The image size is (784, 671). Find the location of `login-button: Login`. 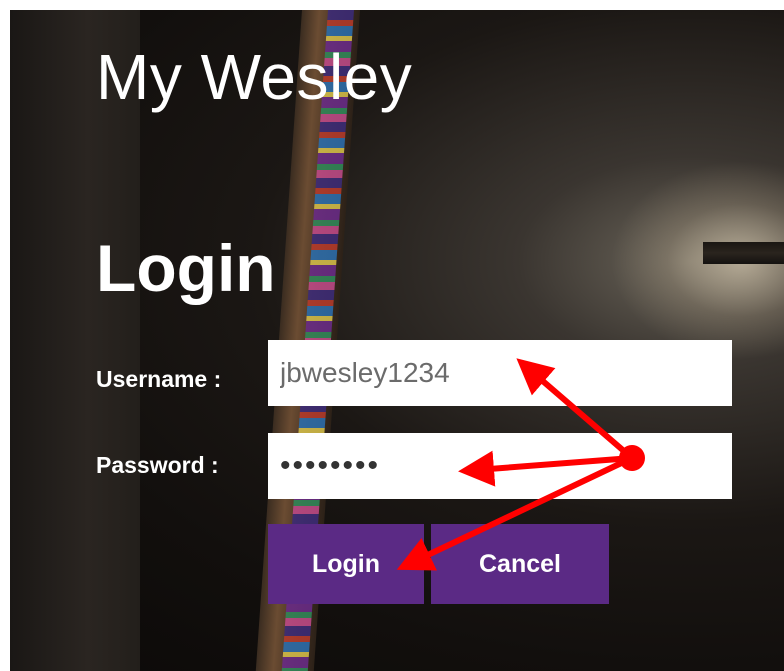

login-button: Login is located at coordinates (346, 564).